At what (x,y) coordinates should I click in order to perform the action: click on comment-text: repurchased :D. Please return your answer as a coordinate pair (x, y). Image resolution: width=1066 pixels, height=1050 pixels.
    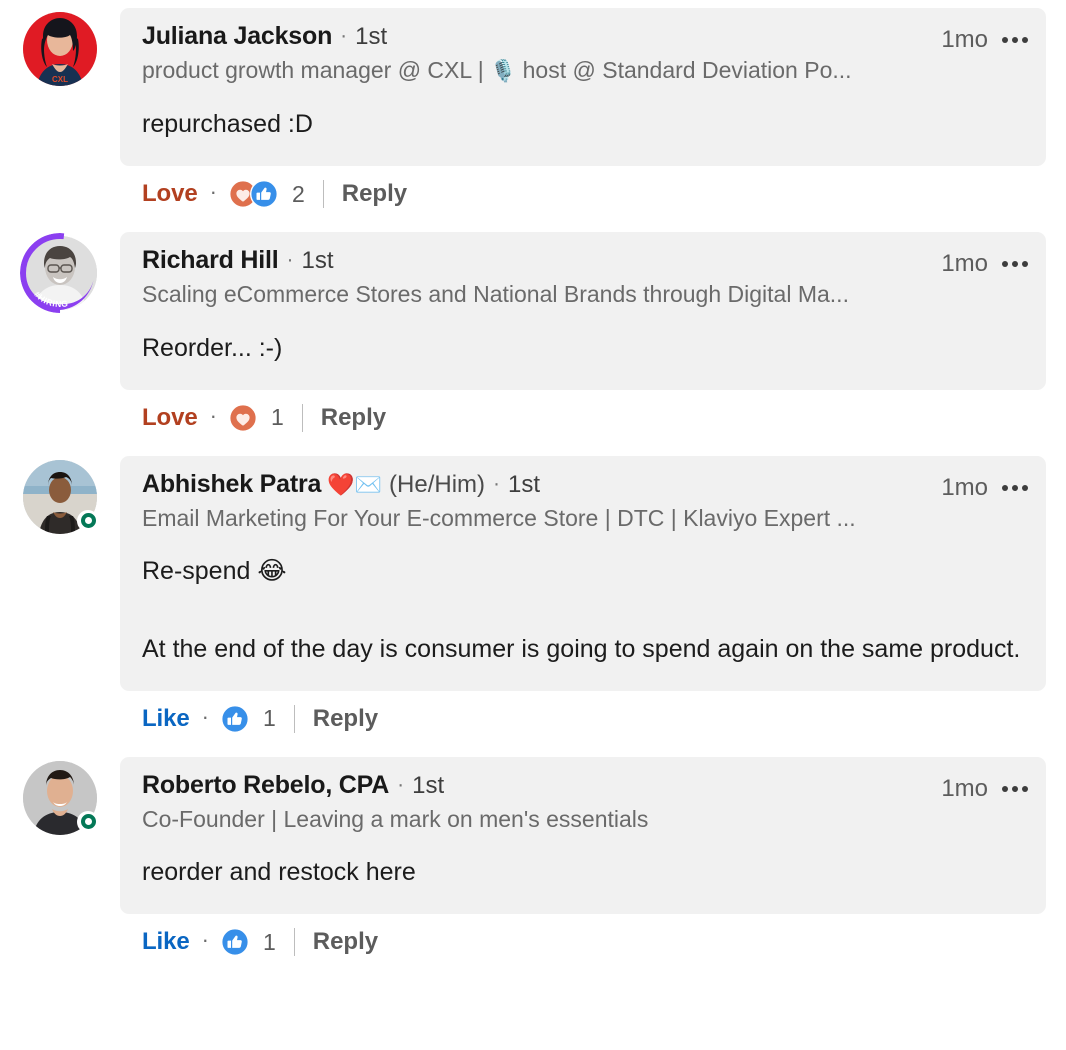
    Looking at the image, I should click on (227, 124).